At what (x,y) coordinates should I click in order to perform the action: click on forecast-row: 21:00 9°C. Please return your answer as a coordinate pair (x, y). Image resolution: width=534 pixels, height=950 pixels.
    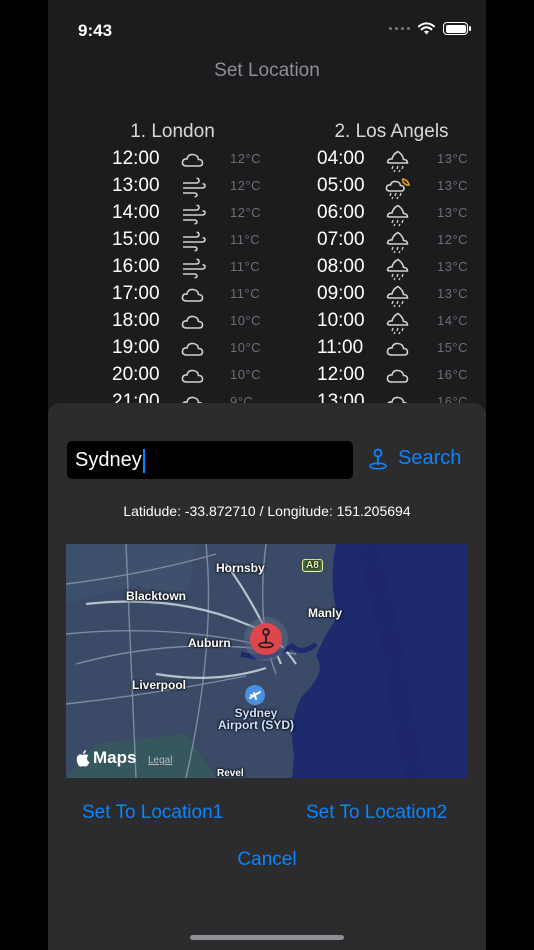
    Looking at the image, I should click on (157, 396).